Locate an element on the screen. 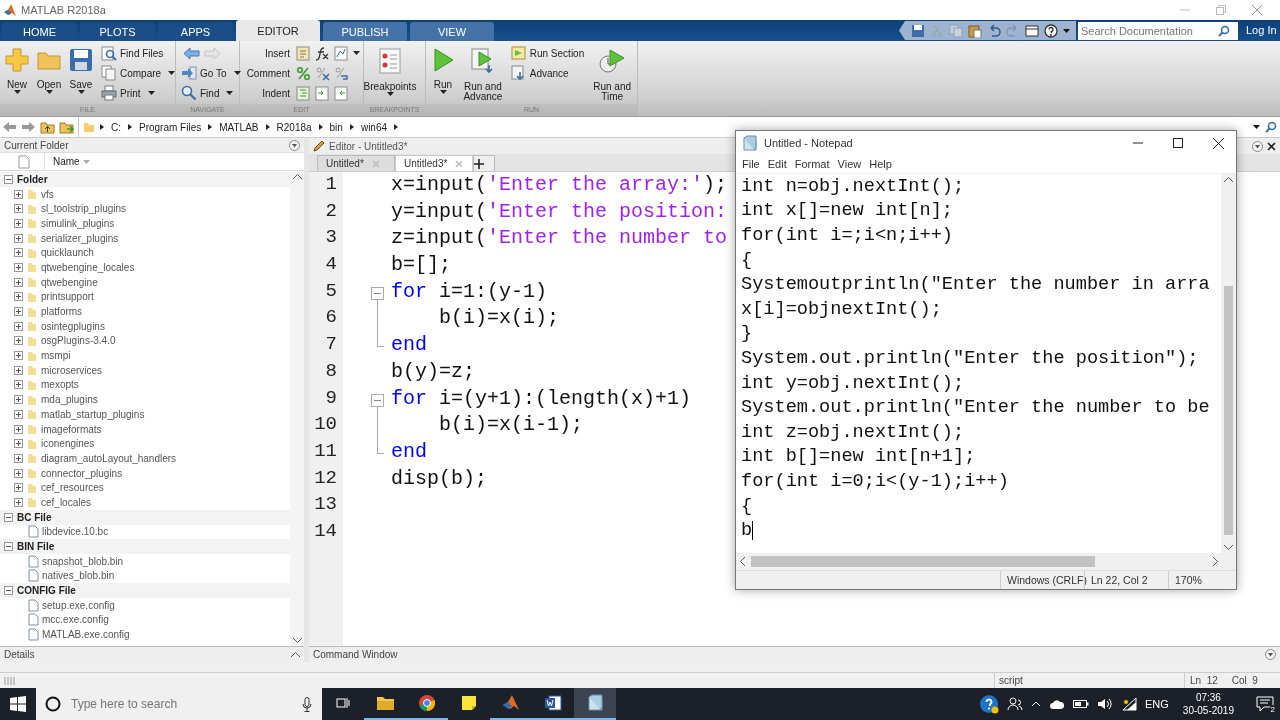 The image size is (1280, 720). path-segment: win64 is located at coordinates (374, 127).